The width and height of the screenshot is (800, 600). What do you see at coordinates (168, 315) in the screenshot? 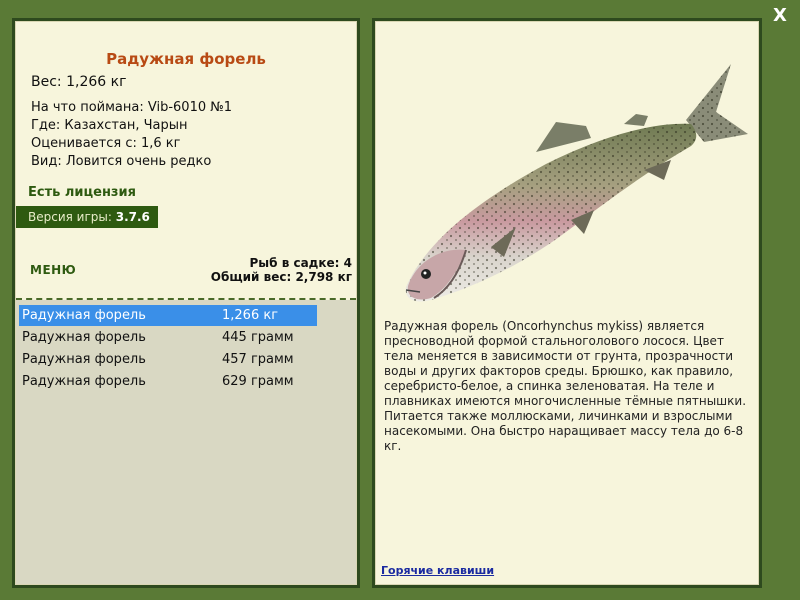
I see `catch-list-item: Радужная форель 1,266 кг` at bounding box center [168, 315].